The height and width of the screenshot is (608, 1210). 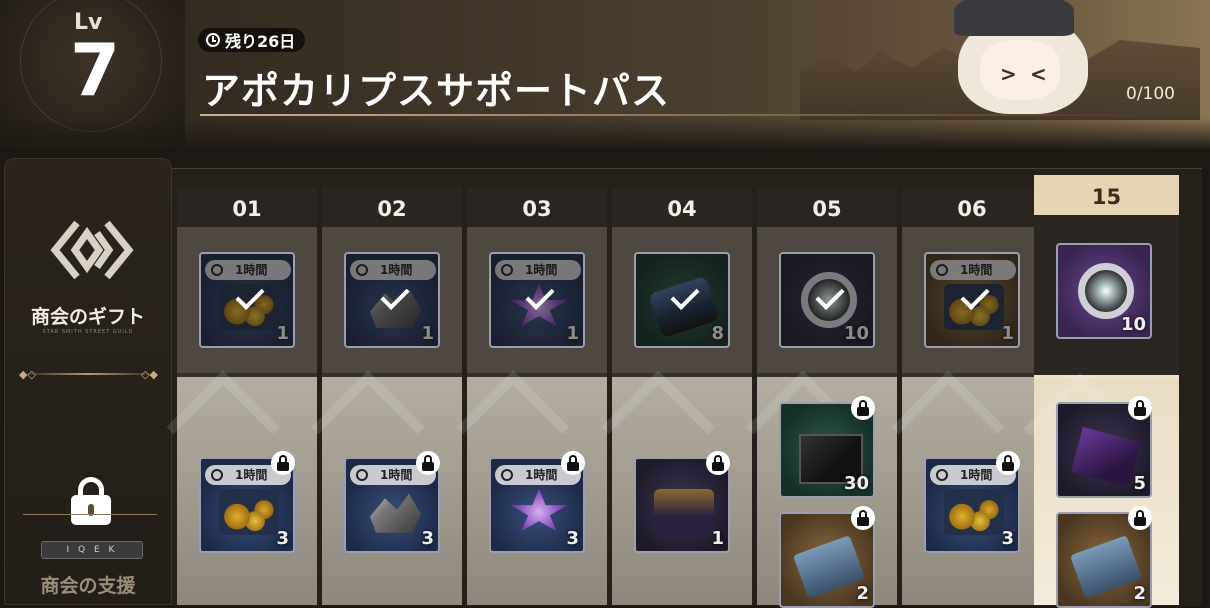 I want to click on column-level-label: 03, so click(x=537, y=207).